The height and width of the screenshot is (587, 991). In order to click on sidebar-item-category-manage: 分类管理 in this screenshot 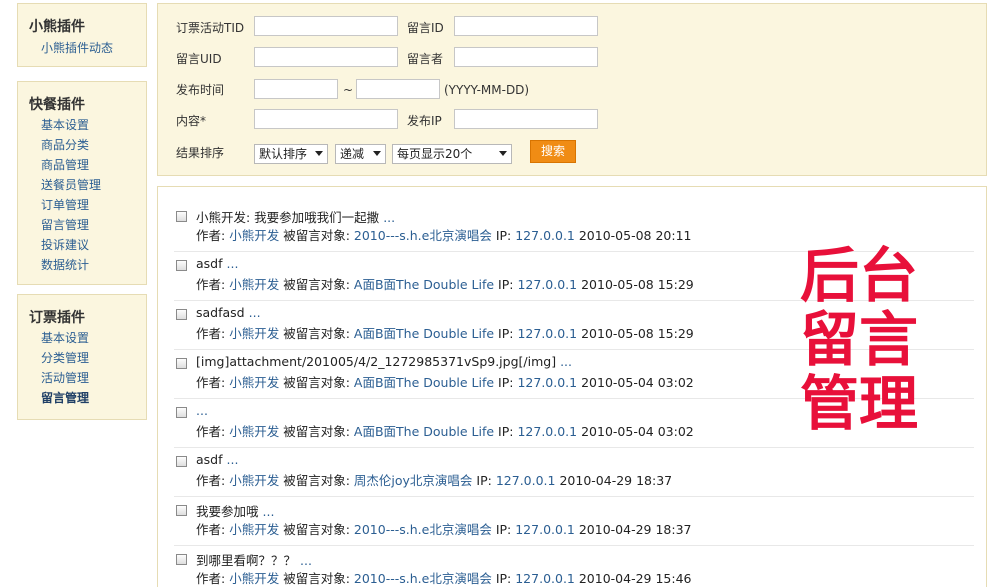, I will do `click(82, 358)`.